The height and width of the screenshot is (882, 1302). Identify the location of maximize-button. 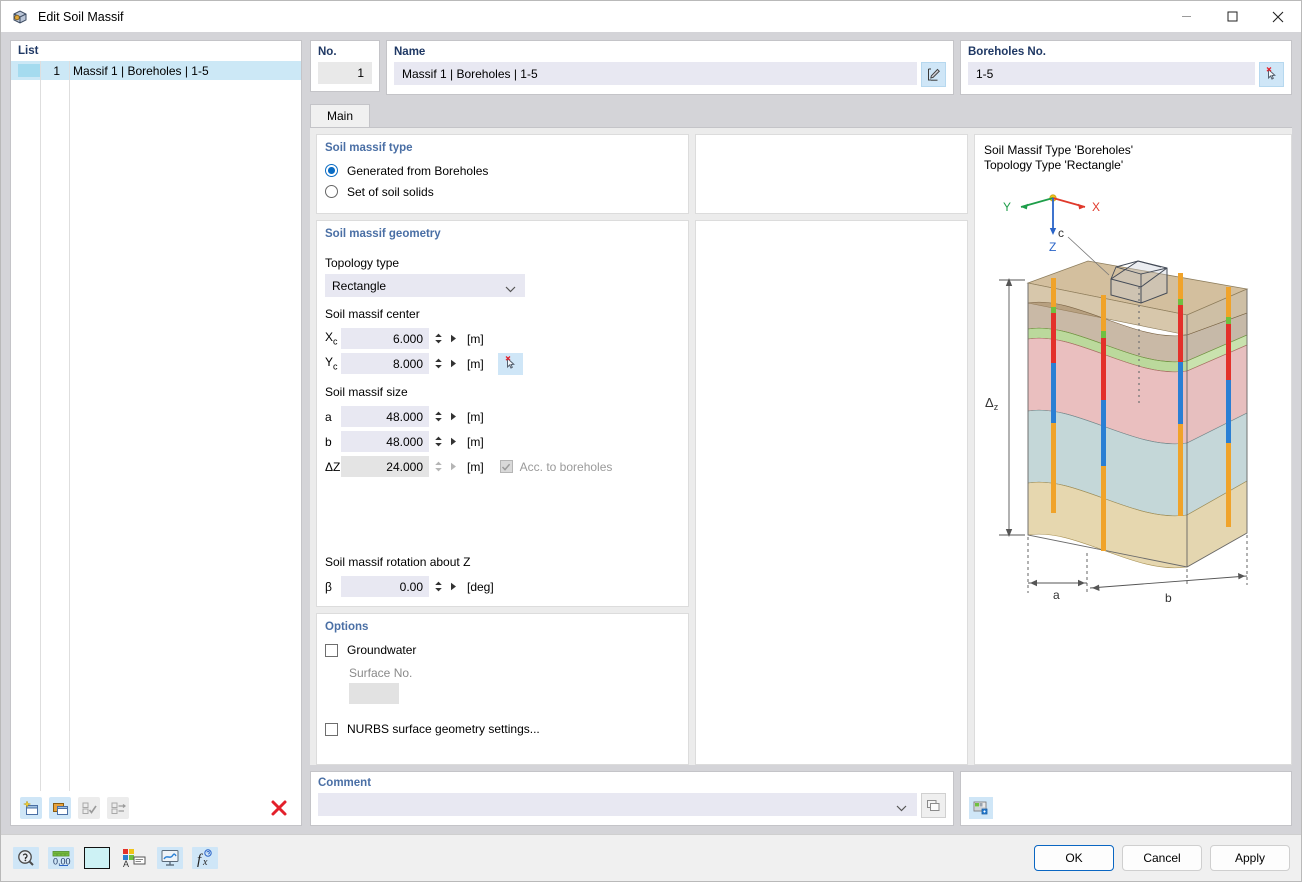
(1232, 16).